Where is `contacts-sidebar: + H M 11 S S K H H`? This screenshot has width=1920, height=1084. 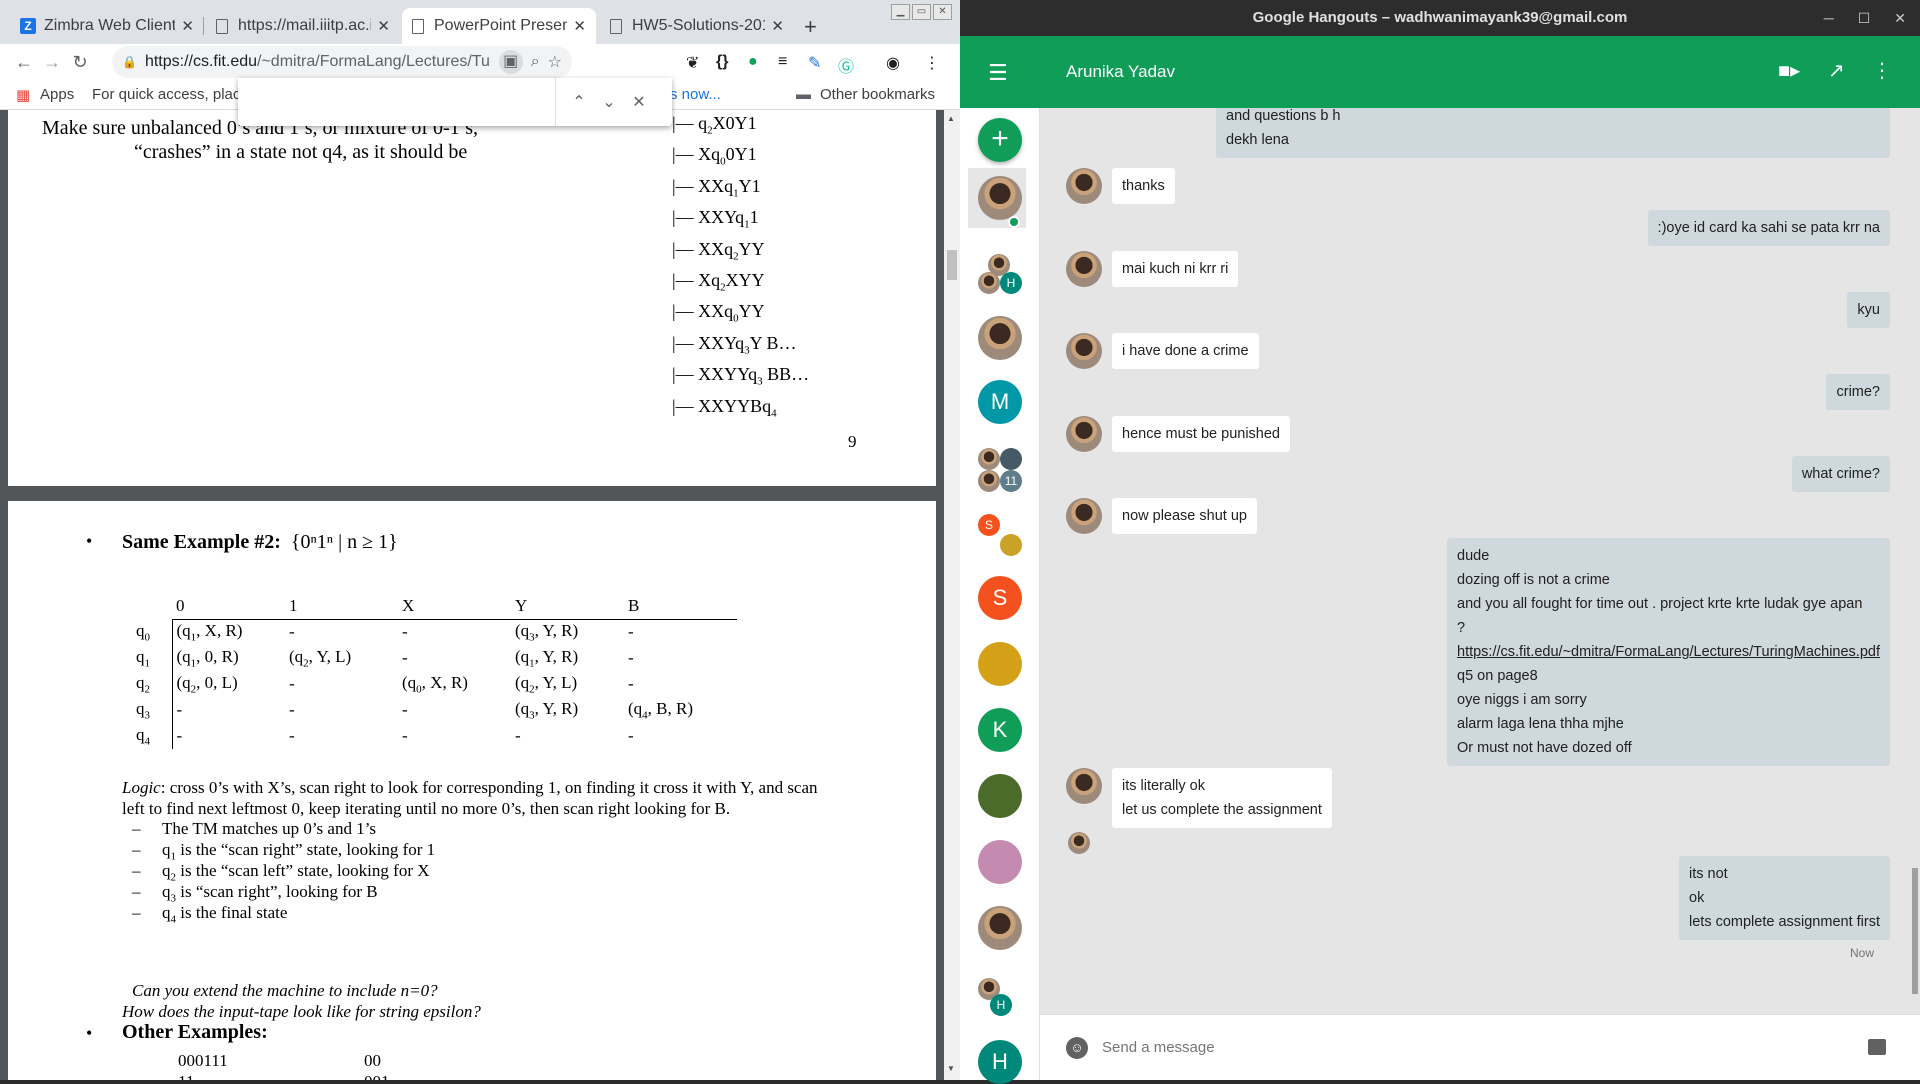 contacts-sidebar: + H M 11 S S K H H is located at coordinates (1000, 596).